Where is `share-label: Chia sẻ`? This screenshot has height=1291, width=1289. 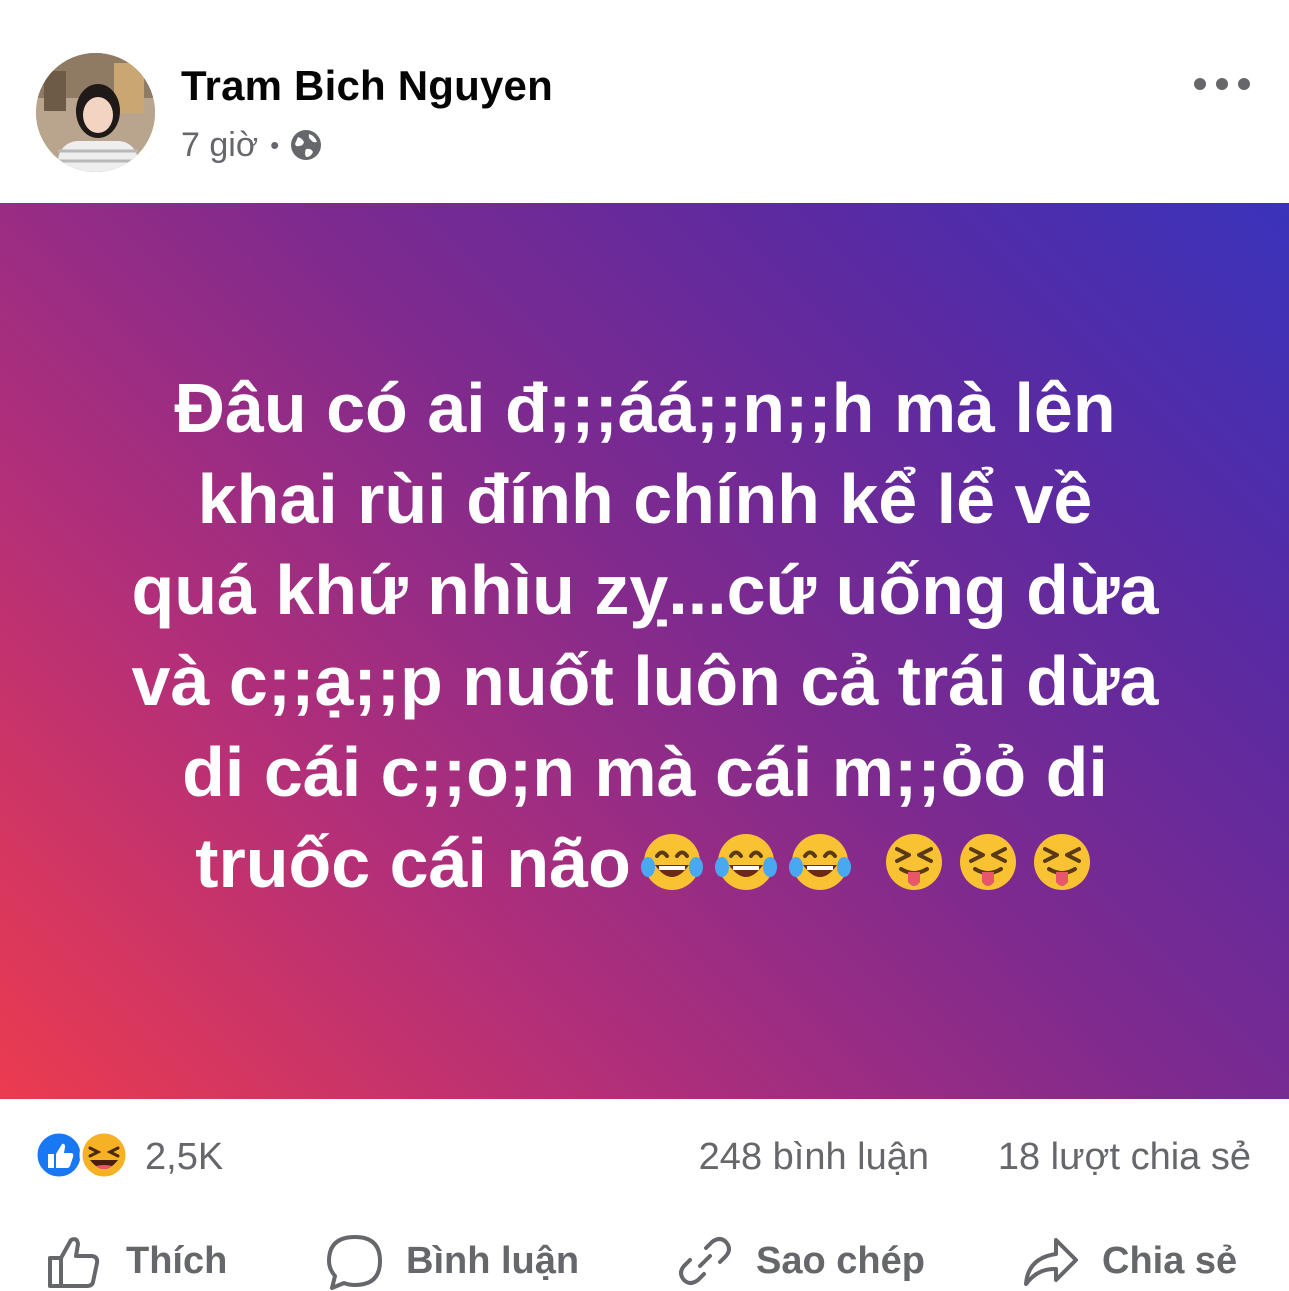
share-label: Chia sẻ is located at coordinates (1170, 1260).